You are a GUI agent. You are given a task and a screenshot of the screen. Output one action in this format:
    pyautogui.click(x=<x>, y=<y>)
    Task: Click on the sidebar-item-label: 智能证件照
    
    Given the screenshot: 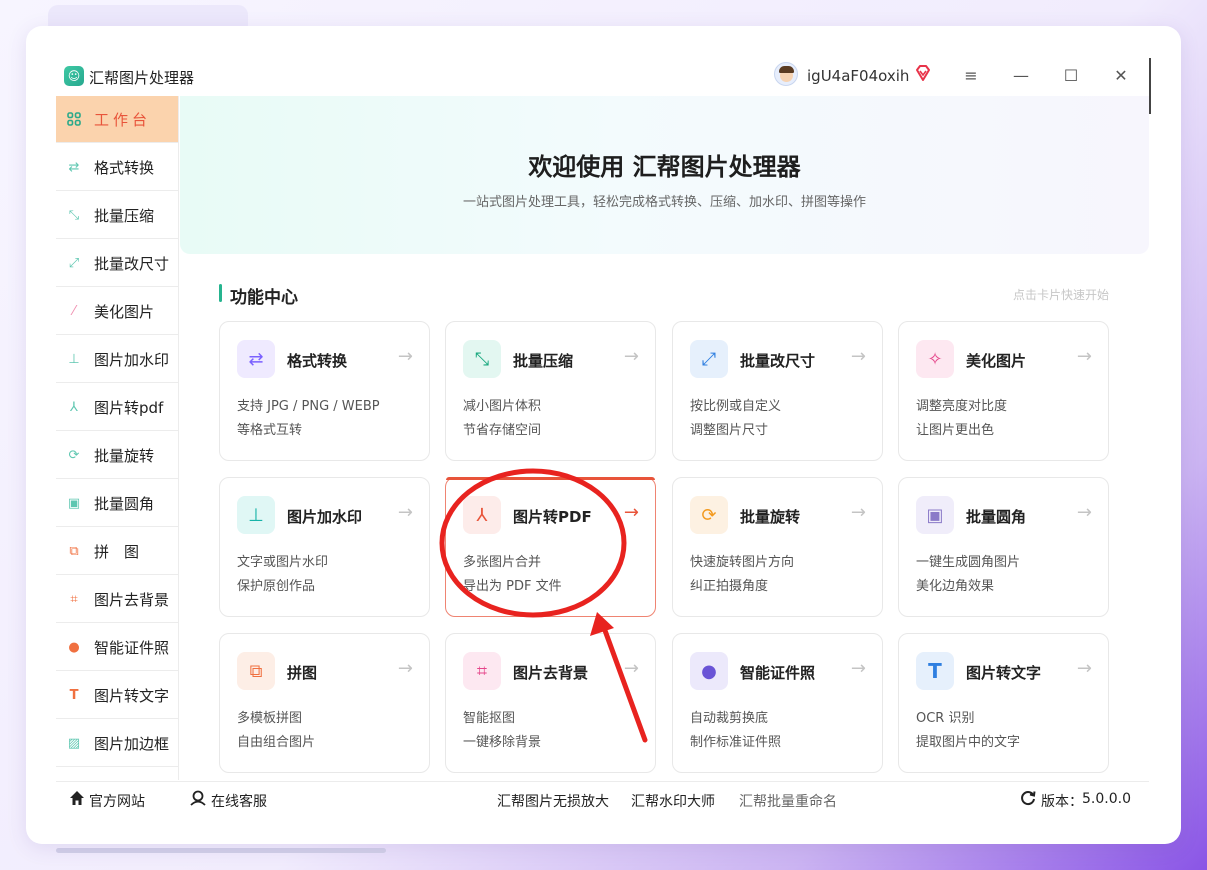 What is the action you would take?
    pyautogui.click(x=132, y=647)
    